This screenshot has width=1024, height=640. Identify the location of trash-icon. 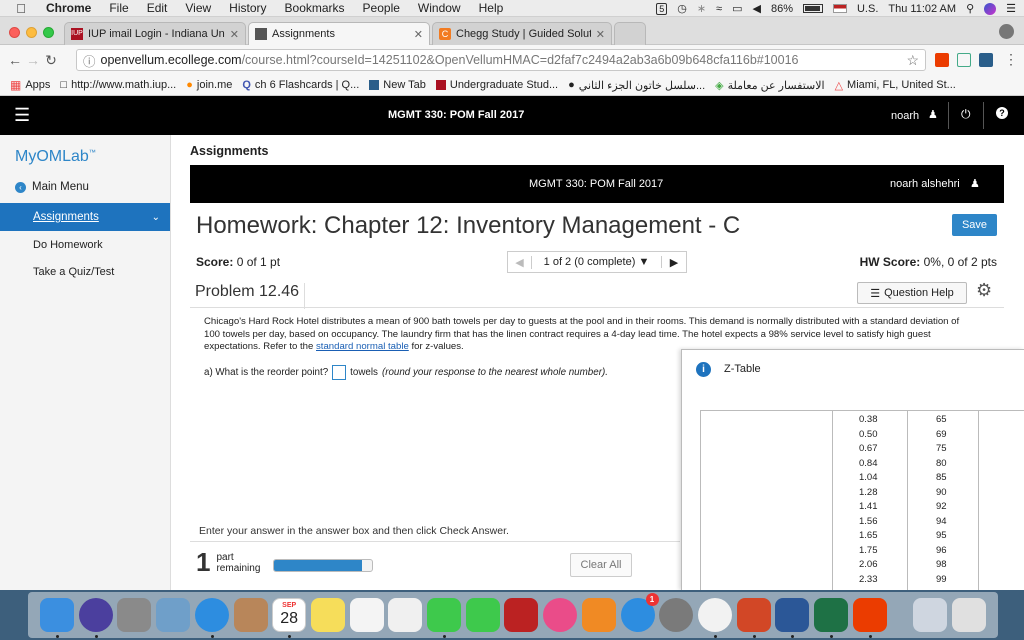
(969, 615).